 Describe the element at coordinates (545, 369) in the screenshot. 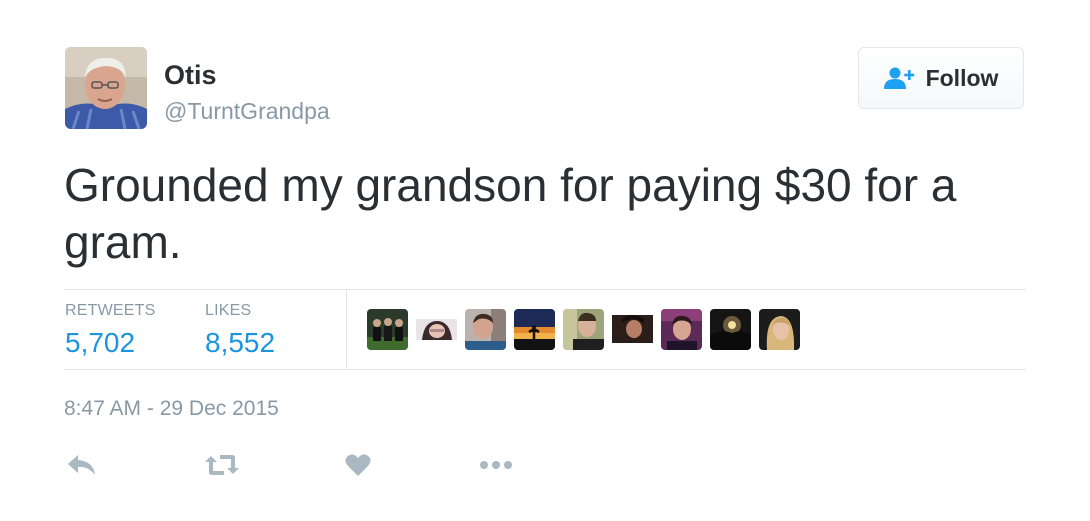

I see `stats-bottom-divider` at that location.